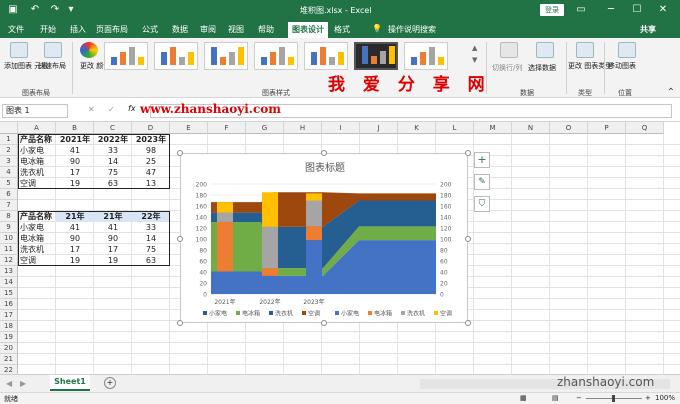 The height and width of the screenshot is (404, 680). Describe the element at coordinates (180, 29) in the screenshot. I see `tab-5: 数据` at that location.